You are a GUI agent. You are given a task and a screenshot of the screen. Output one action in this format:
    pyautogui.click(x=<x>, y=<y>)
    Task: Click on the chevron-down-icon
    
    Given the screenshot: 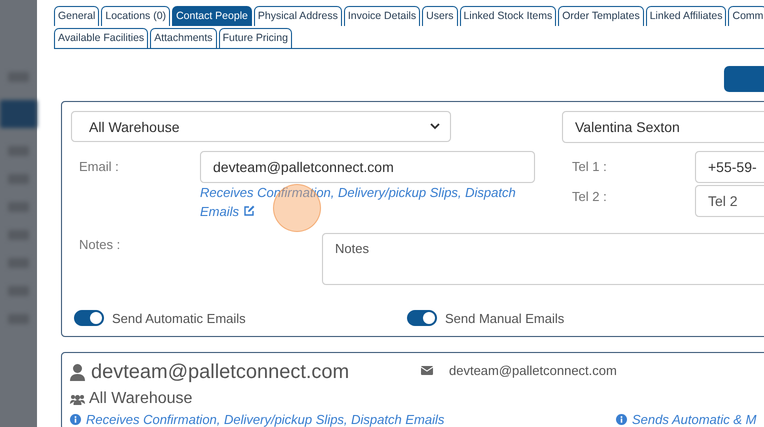 What is the action you would take?
    pyautogui.click(x=435, y=126)
    